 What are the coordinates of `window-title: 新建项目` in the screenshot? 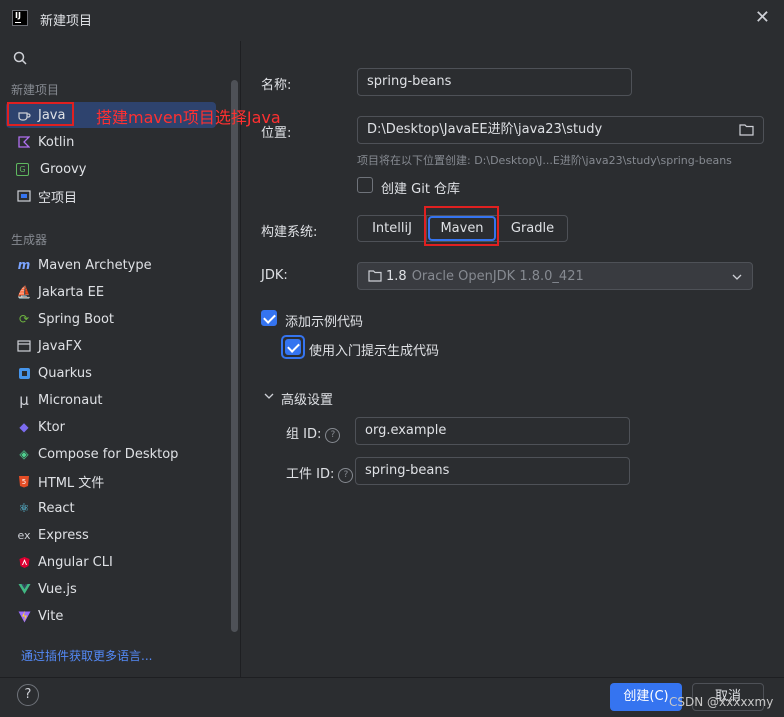 It's located at (66, 21).